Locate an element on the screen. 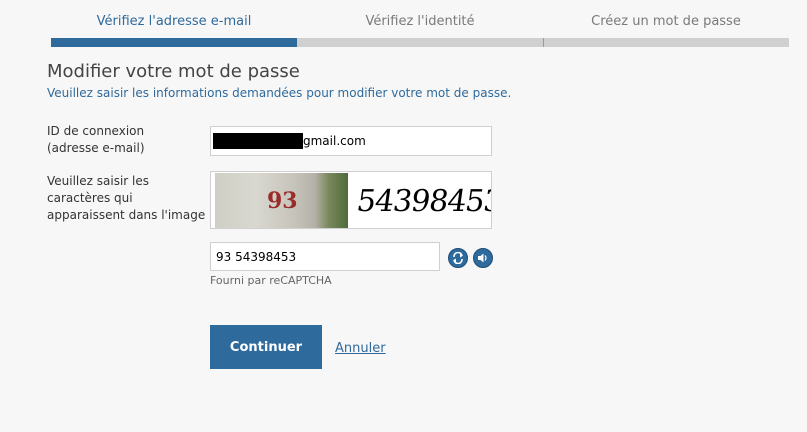 The image size is (807, 432). captcha-photo: 93 is located at coordinates (281, 200).